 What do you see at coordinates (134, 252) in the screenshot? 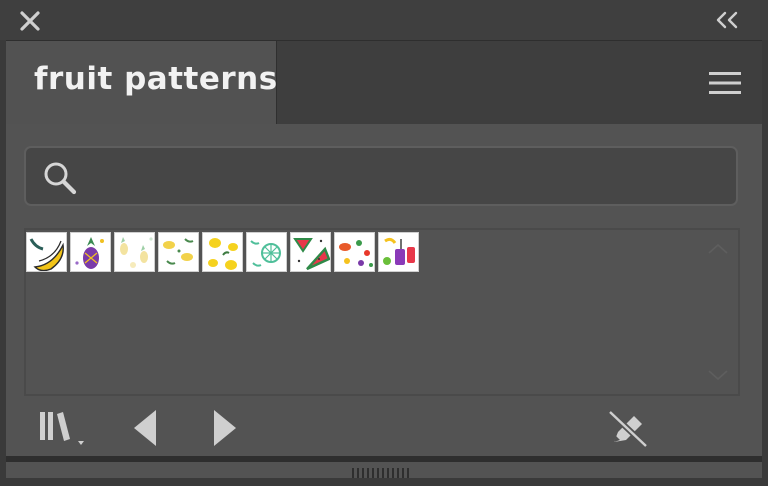
I see `pale-pineapple-pattern-swatch` at bounding box center [134, 252].